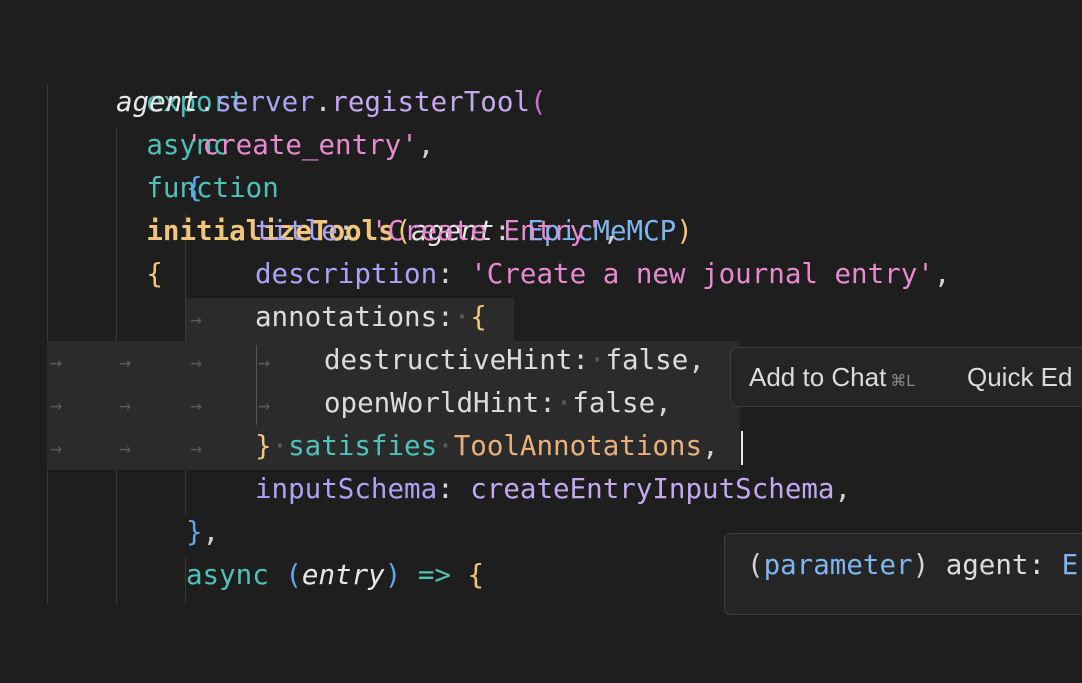 This screenshot has width=1082, height=683. Describe the element at coordinates (346, 317) in the screenshot. I see `property-annotations: annotations` at that location.